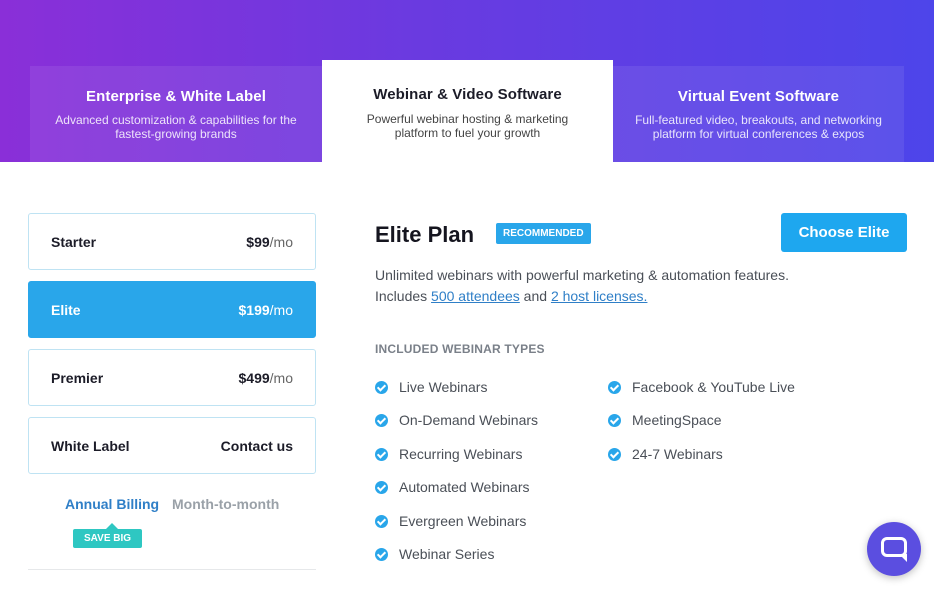 This screenshot has width=934, height=589. Describe the element at coordinates (66, 309) in the screenshot. I see `plan-name: Elite` at that location.